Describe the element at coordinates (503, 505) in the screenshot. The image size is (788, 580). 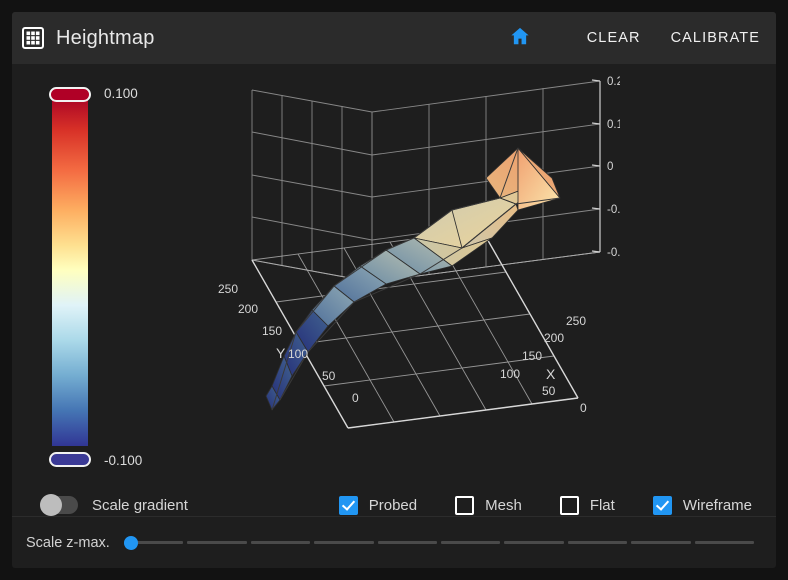
I see `mesh-label: Mesh` at that location.